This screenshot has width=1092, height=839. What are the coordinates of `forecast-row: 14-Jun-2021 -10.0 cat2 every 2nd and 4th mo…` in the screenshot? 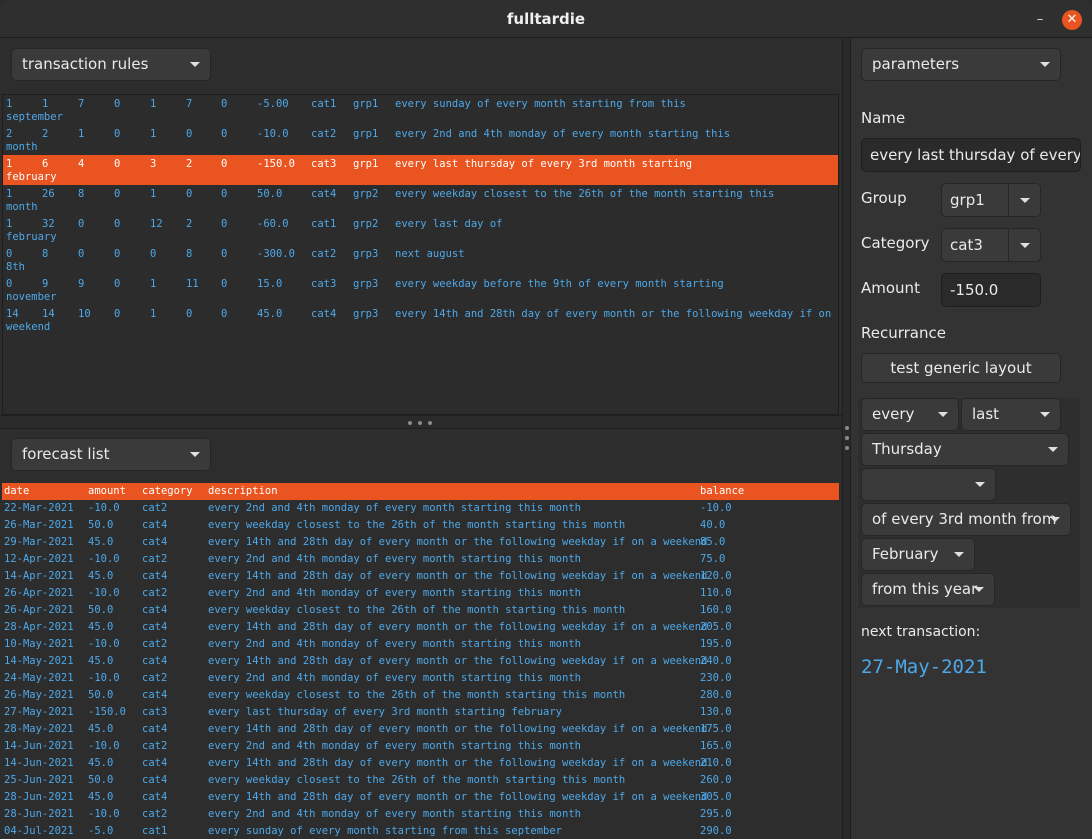 It's located at (420, 746).